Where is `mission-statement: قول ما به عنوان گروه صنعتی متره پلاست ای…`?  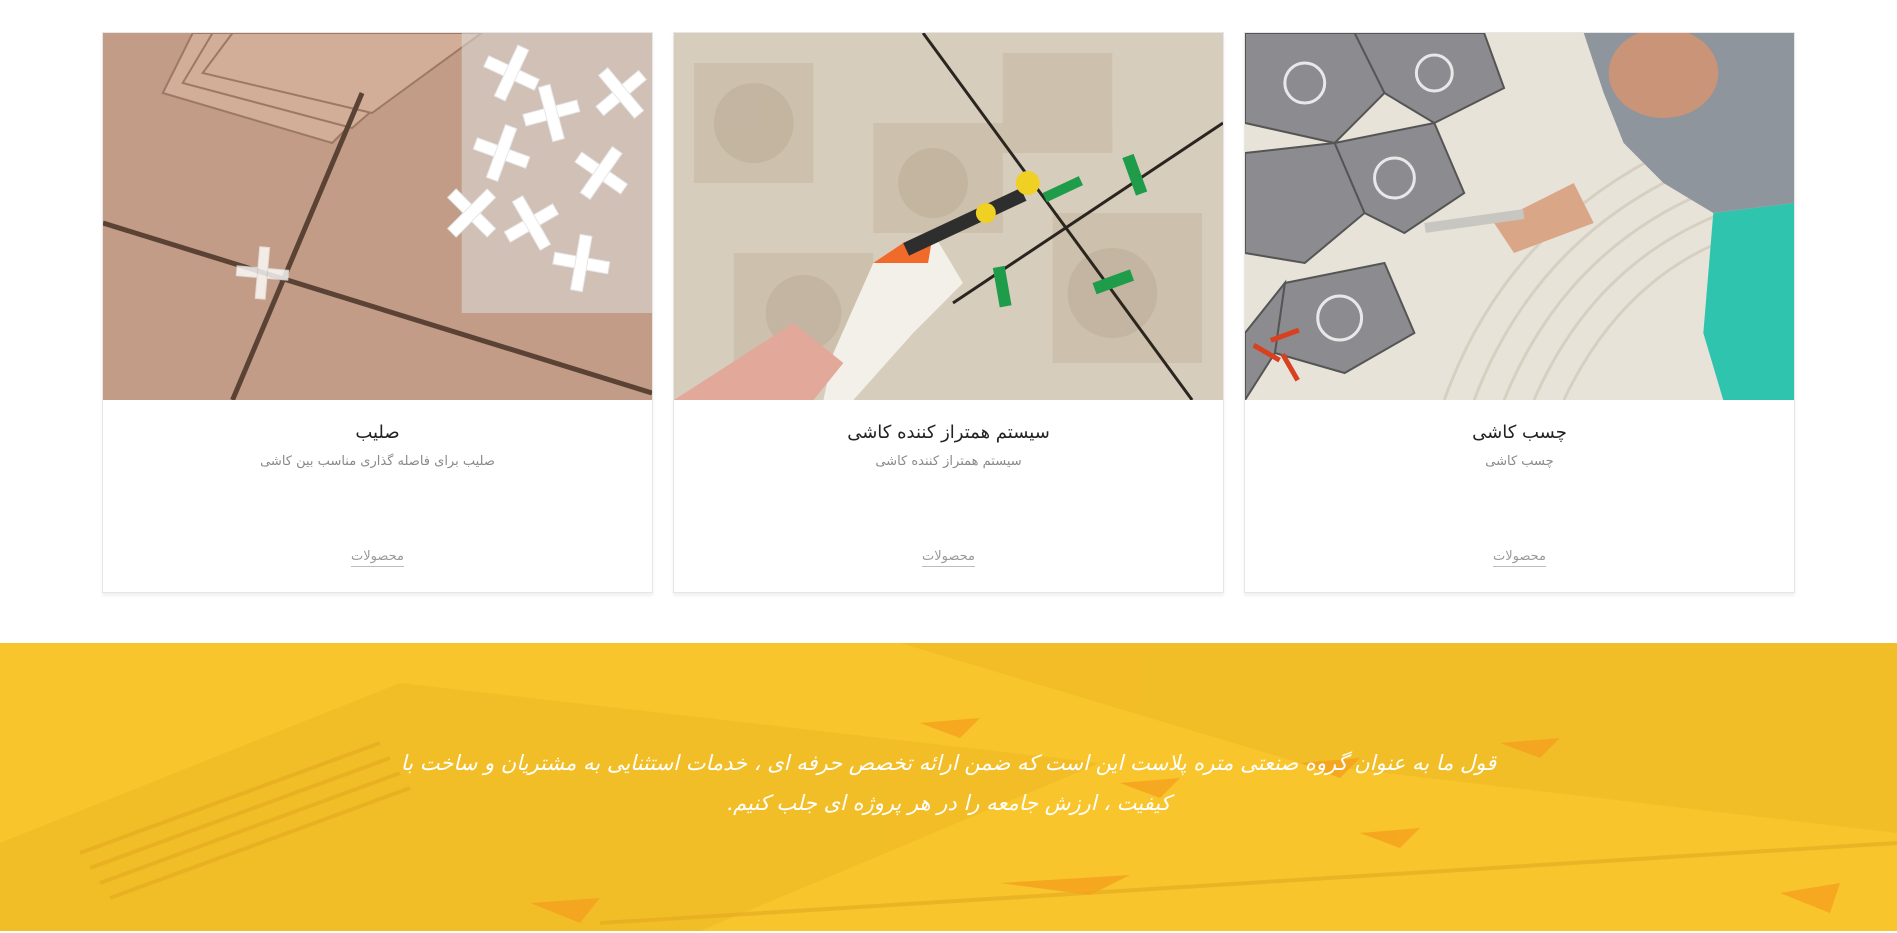
mission-statement: قول ما به عنوان گروه صنعتی متره پلاست ای… is located at coordinates (948, 783).